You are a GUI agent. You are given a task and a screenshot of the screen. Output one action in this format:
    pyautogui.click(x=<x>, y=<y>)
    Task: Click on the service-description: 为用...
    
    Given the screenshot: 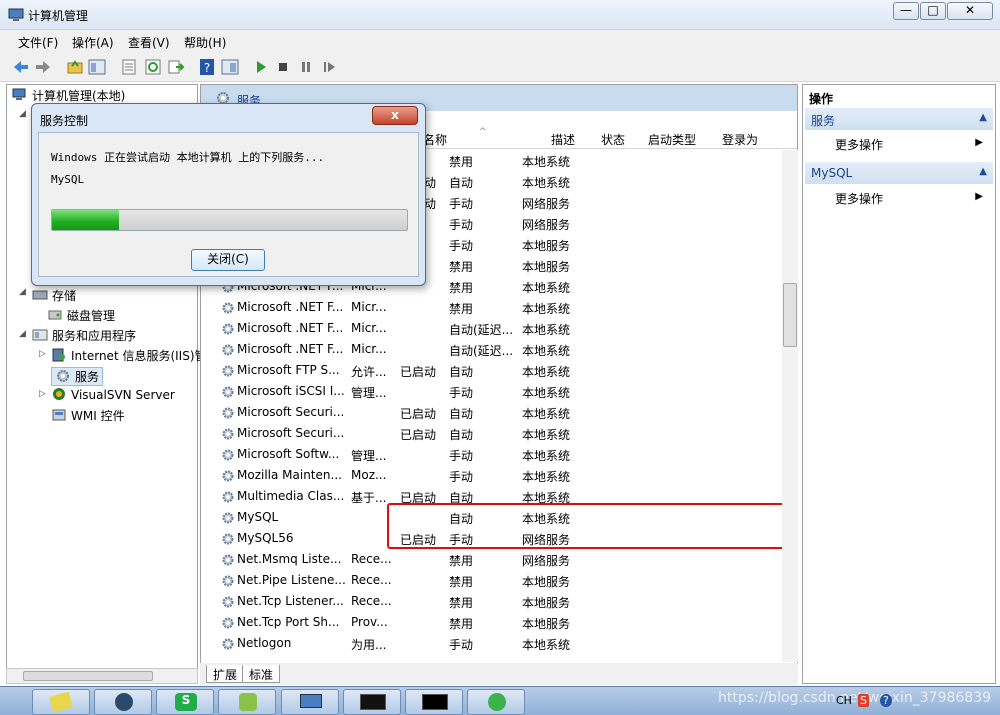 What is the action you would take?
    pyautogui.click(x=369, y=645)
    